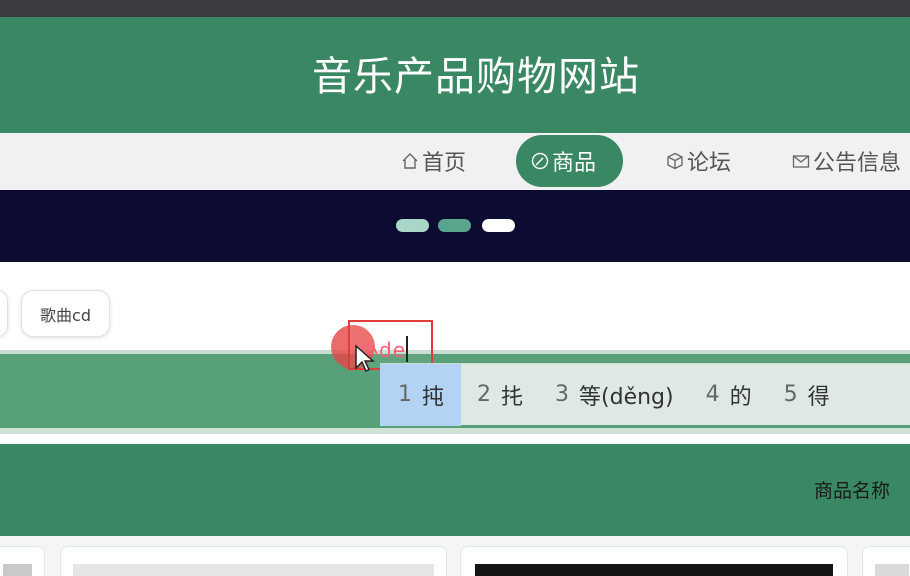 This screenshot has width=910, height=576. What do you see at coordinates (4, 313) in the screenshot?
I see `category-chip` at bounding box center [4, 313].